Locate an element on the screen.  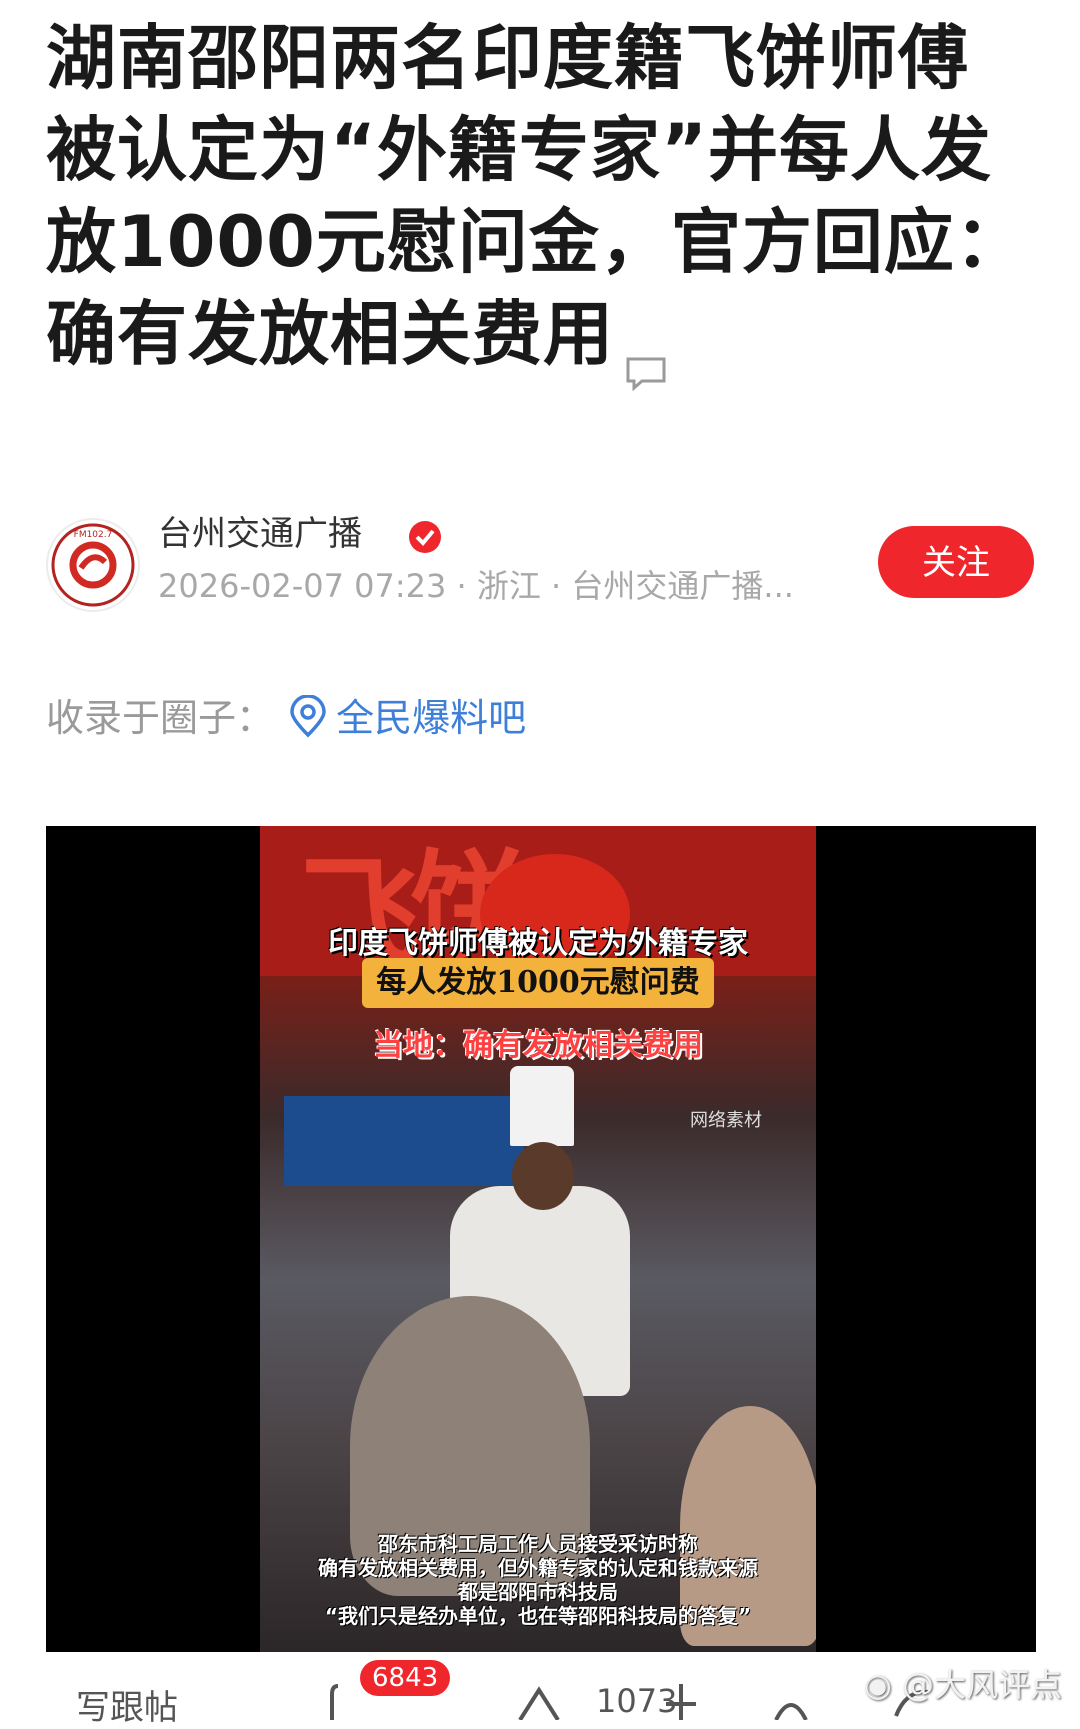
weibo-logo-icon: ◉ is located at coordinates (882, 1685).